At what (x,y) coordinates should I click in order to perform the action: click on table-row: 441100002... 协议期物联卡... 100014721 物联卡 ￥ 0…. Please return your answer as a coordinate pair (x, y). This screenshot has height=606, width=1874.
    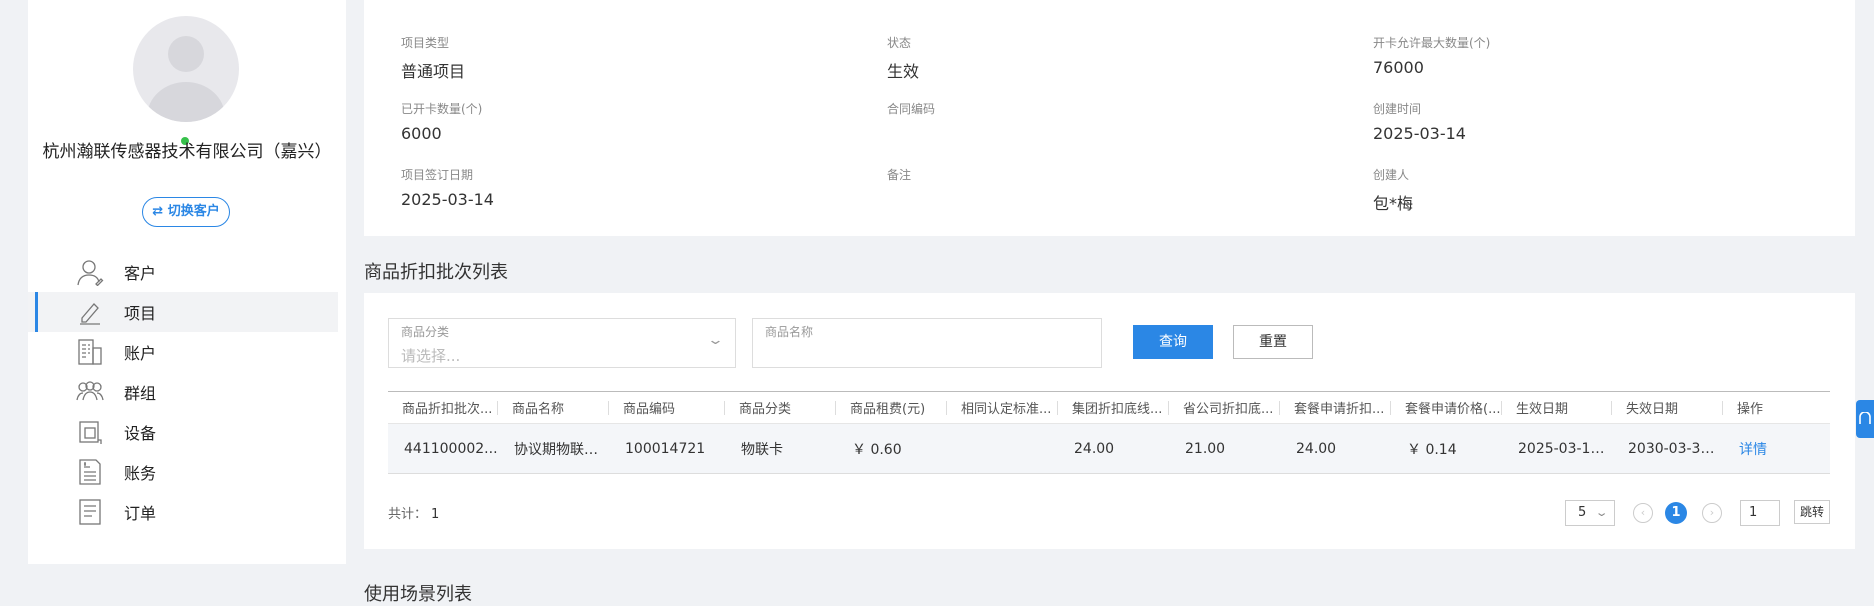
    Looking at the image, I should click on (1109, 448).